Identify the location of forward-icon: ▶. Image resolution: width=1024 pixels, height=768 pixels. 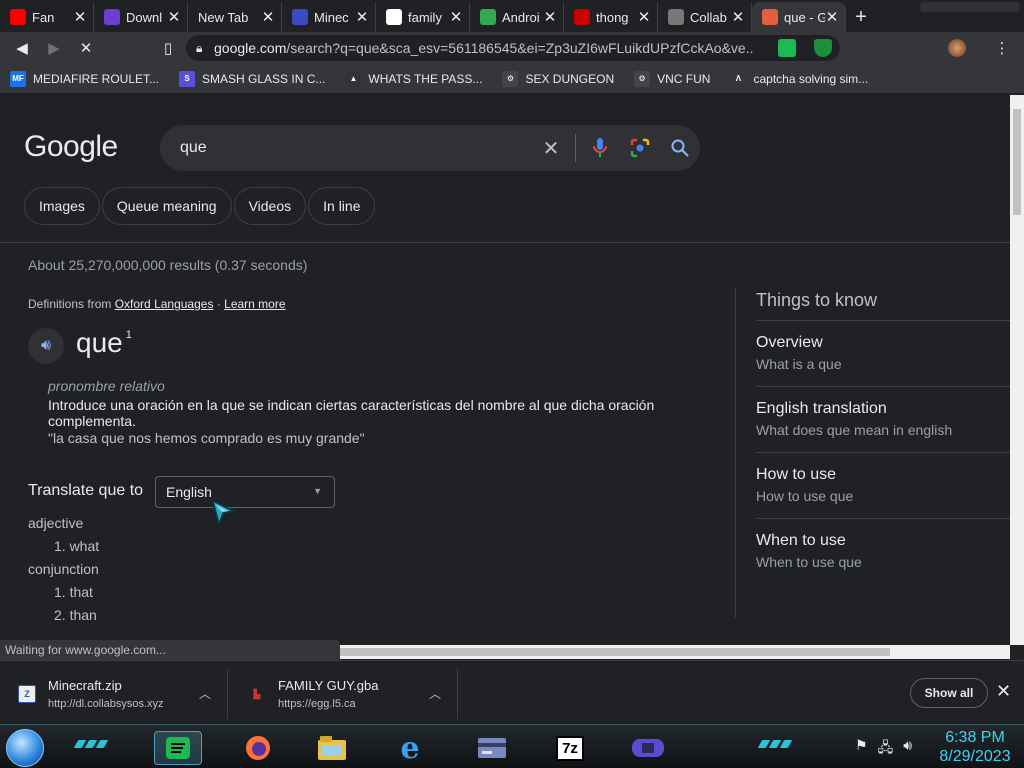
(54, 48).